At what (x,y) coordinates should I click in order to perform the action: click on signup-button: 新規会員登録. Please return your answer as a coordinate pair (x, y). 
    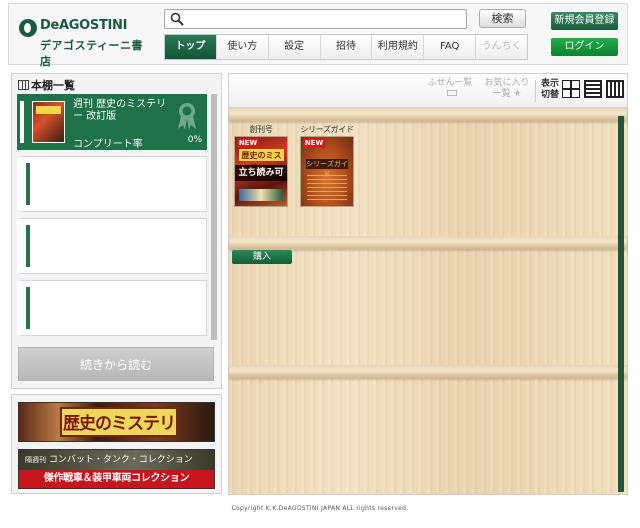
    Looking at the image, I should click on (584, 21).